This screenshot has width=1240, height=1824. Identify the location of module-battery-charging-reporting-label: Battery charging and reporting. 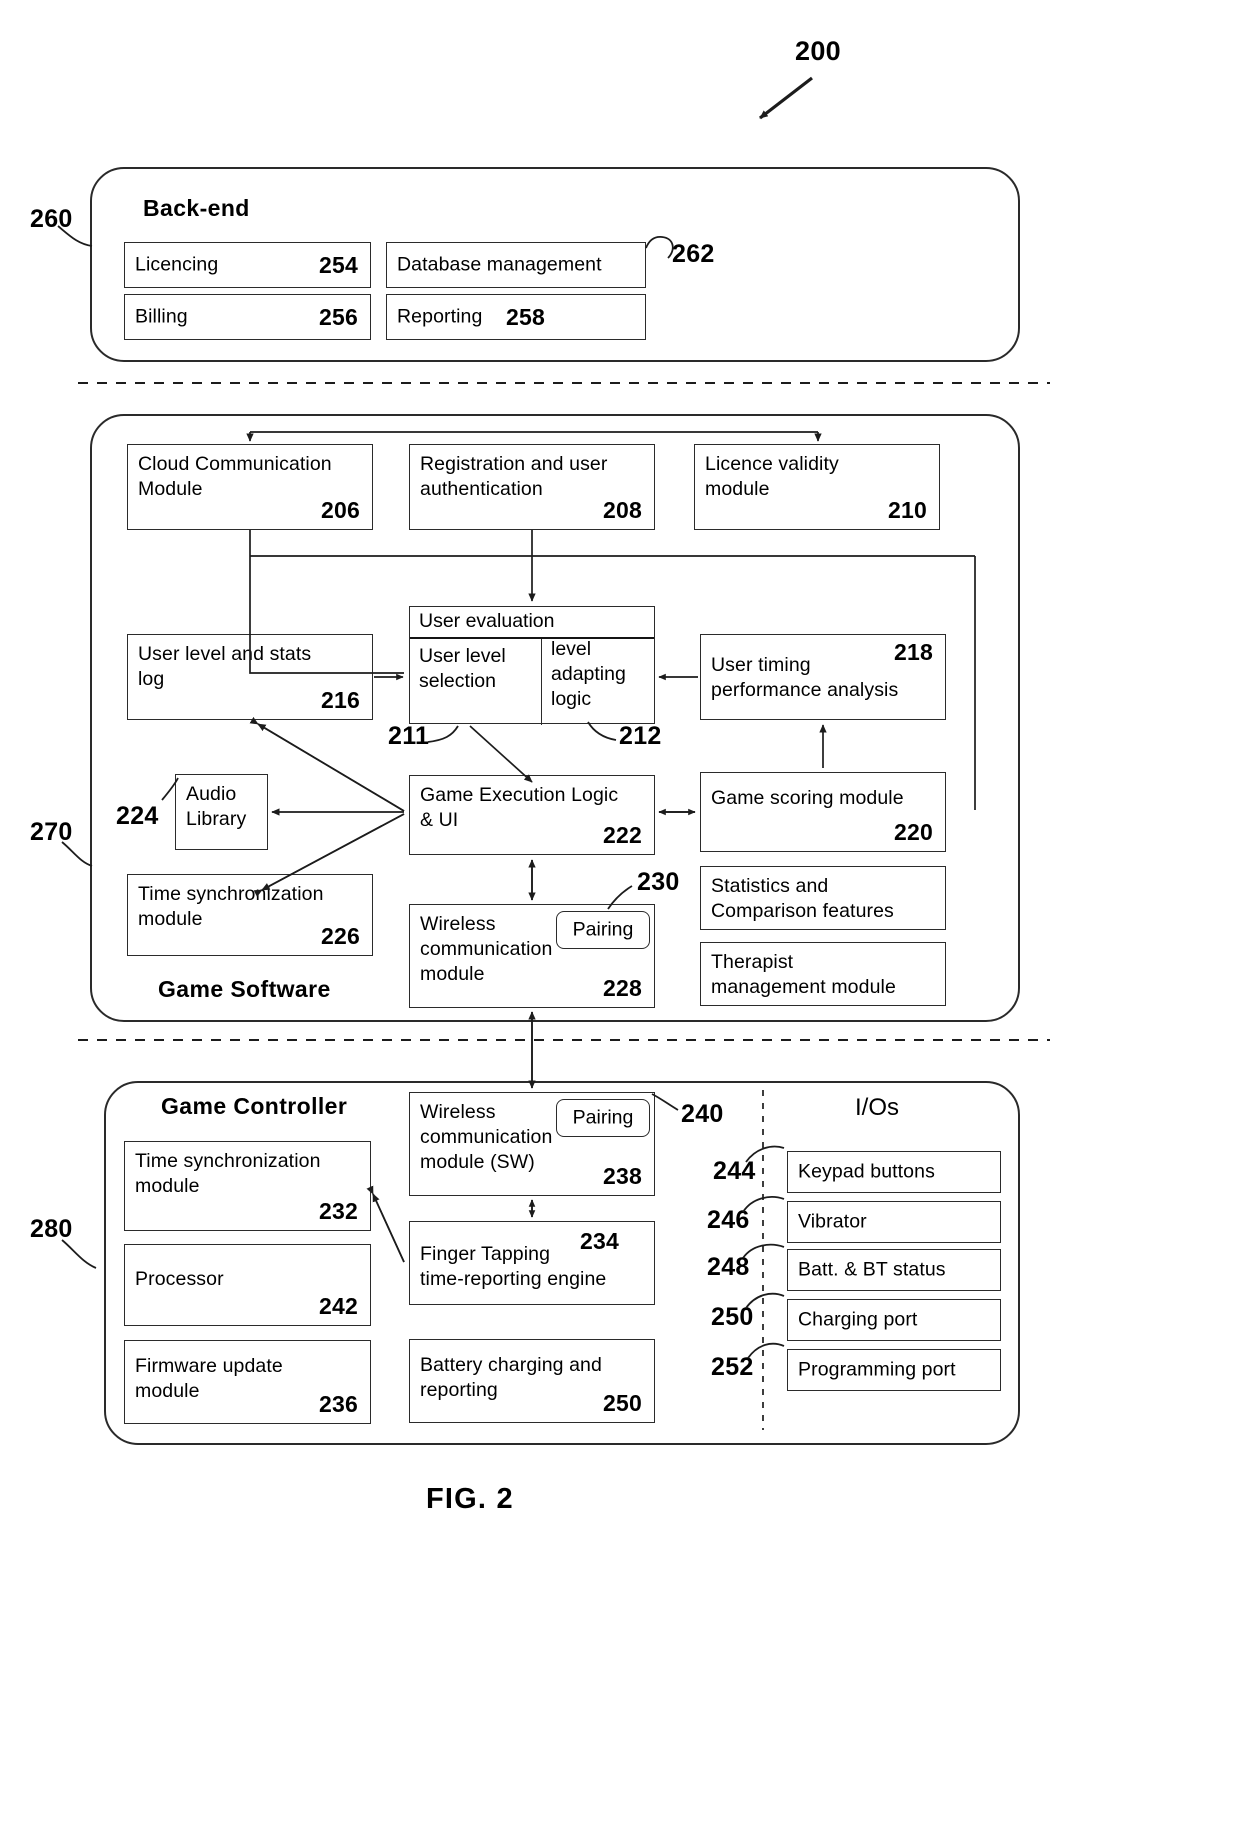
(511, 1377).